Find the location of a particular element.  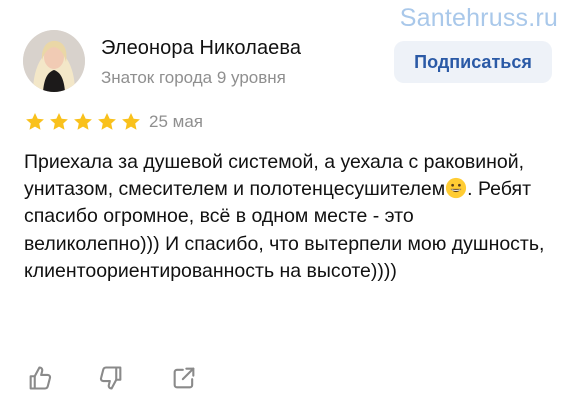

like-button is located at coordinates (40, 378).